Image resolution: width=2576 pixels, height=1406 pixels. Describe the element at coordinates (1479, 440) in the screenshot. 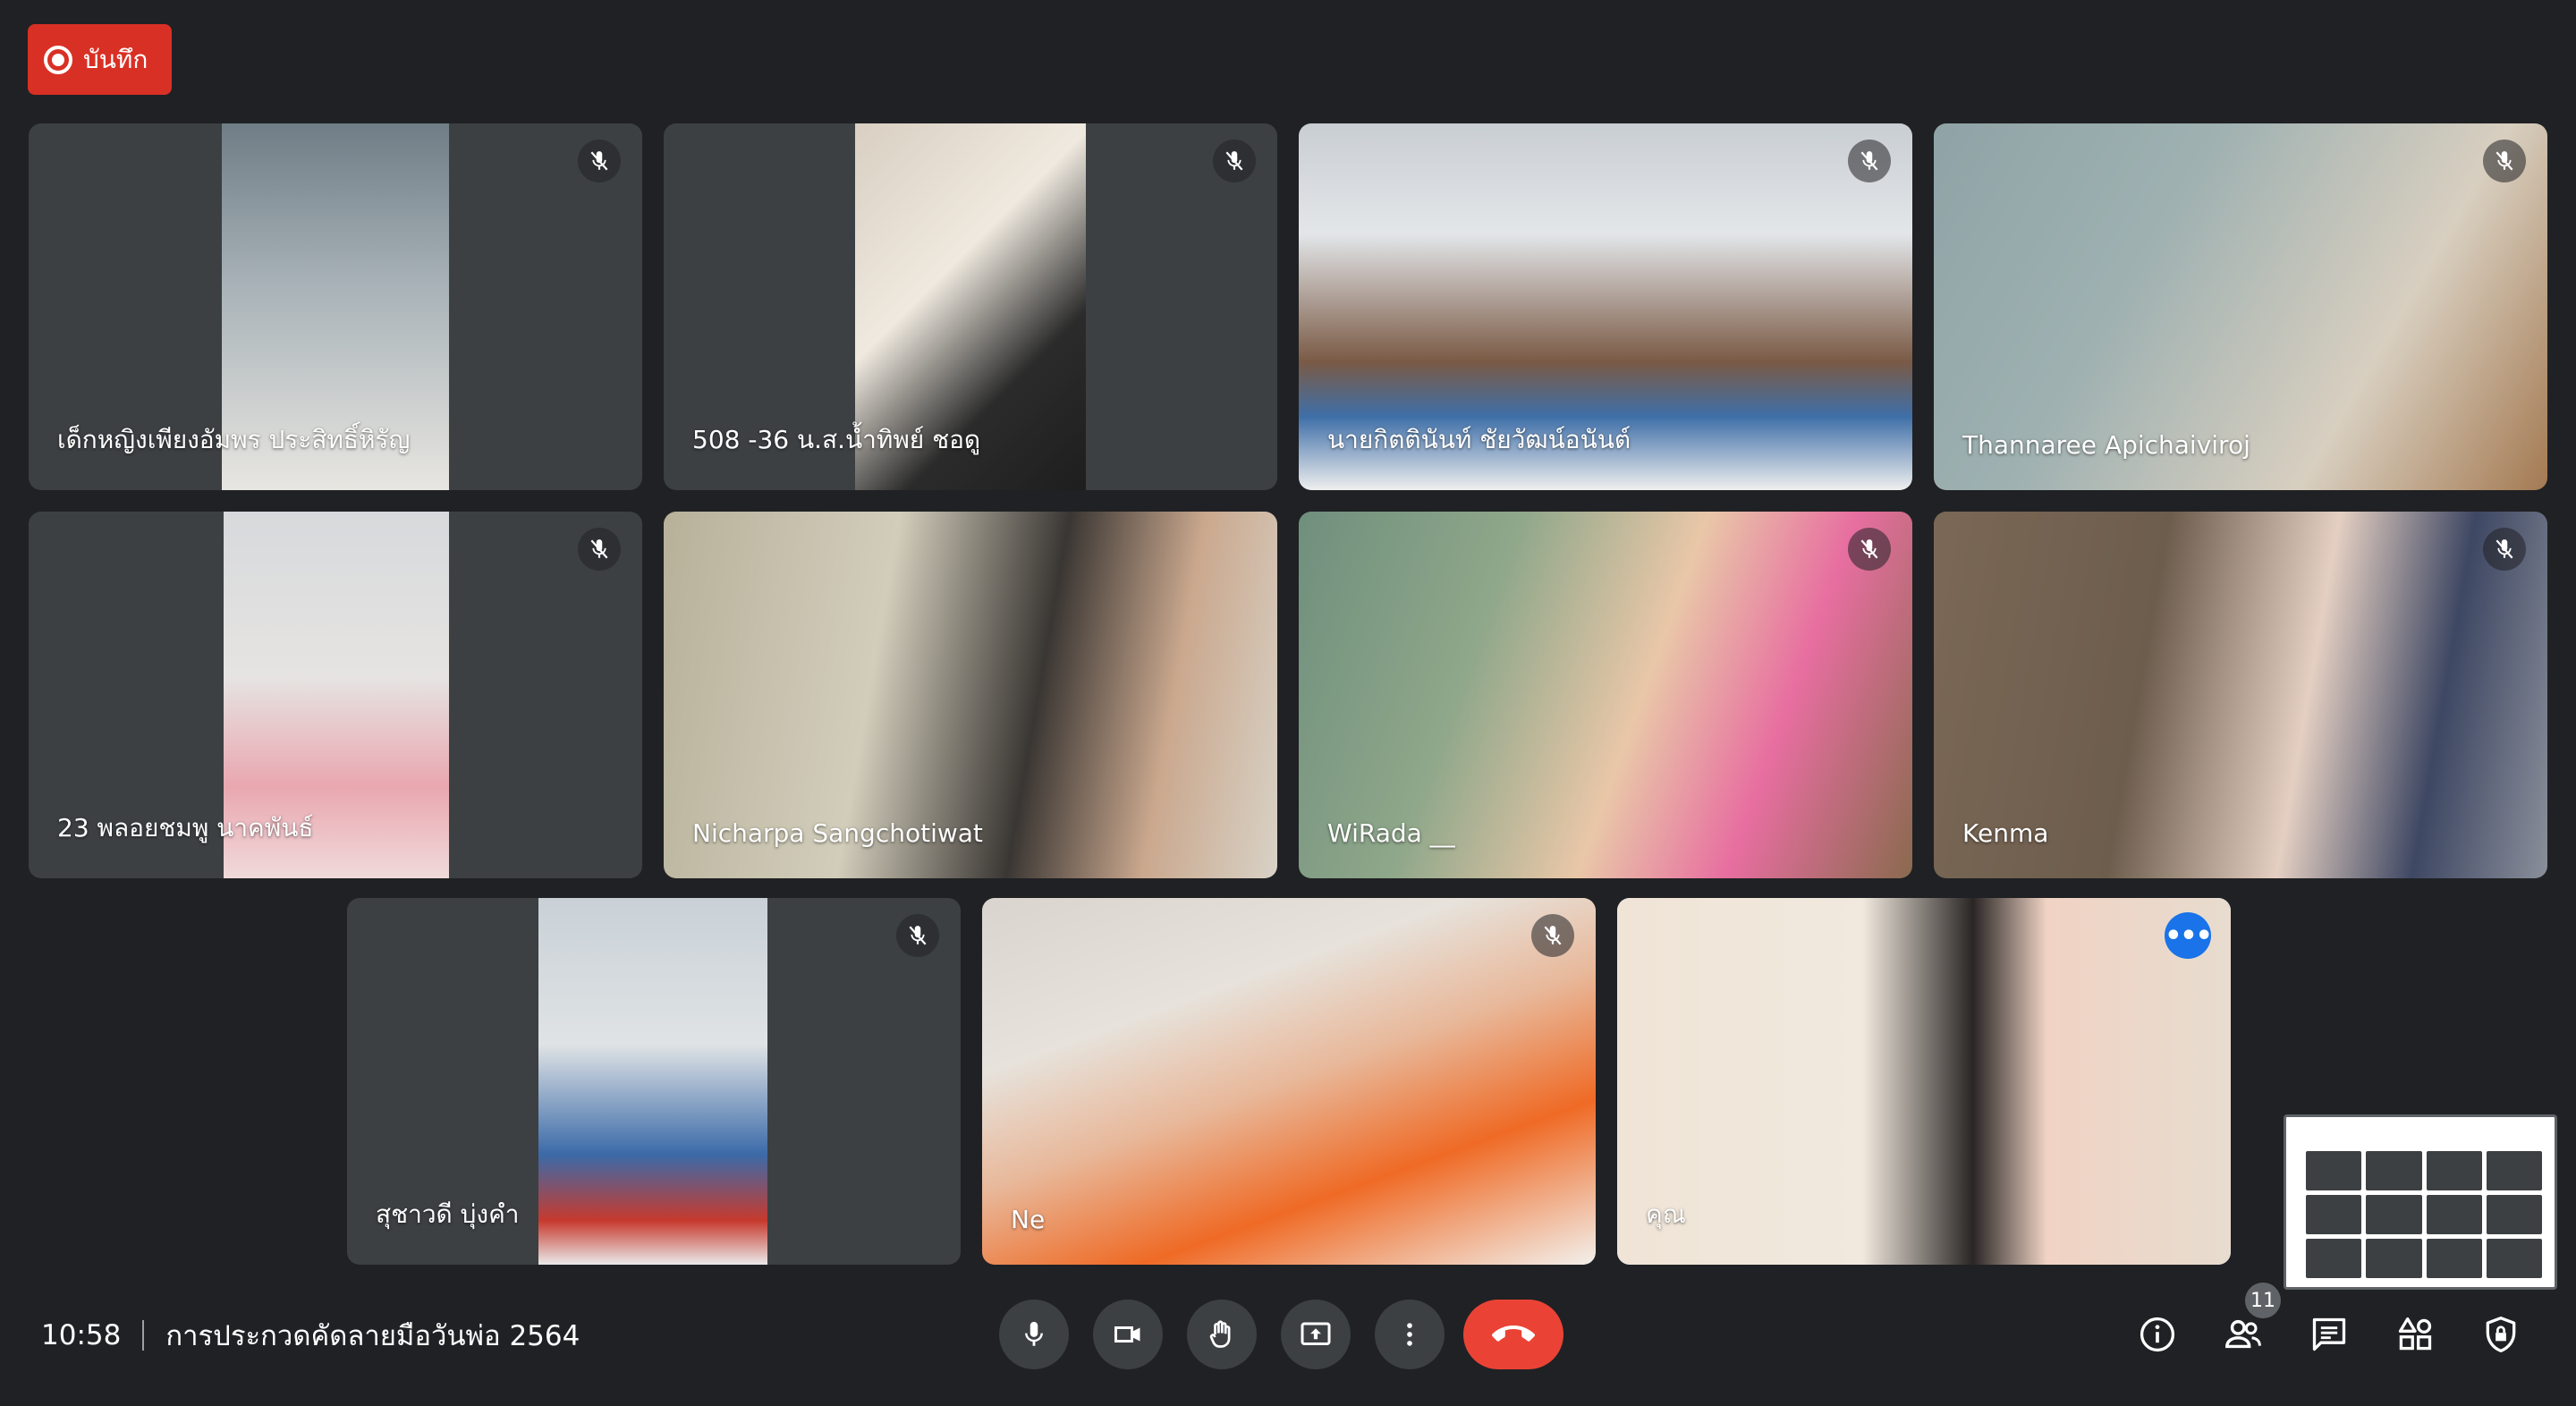

I see `participant-name: นายกิตตินันท์ ชัยวัฒน์อนันต์` at that location.